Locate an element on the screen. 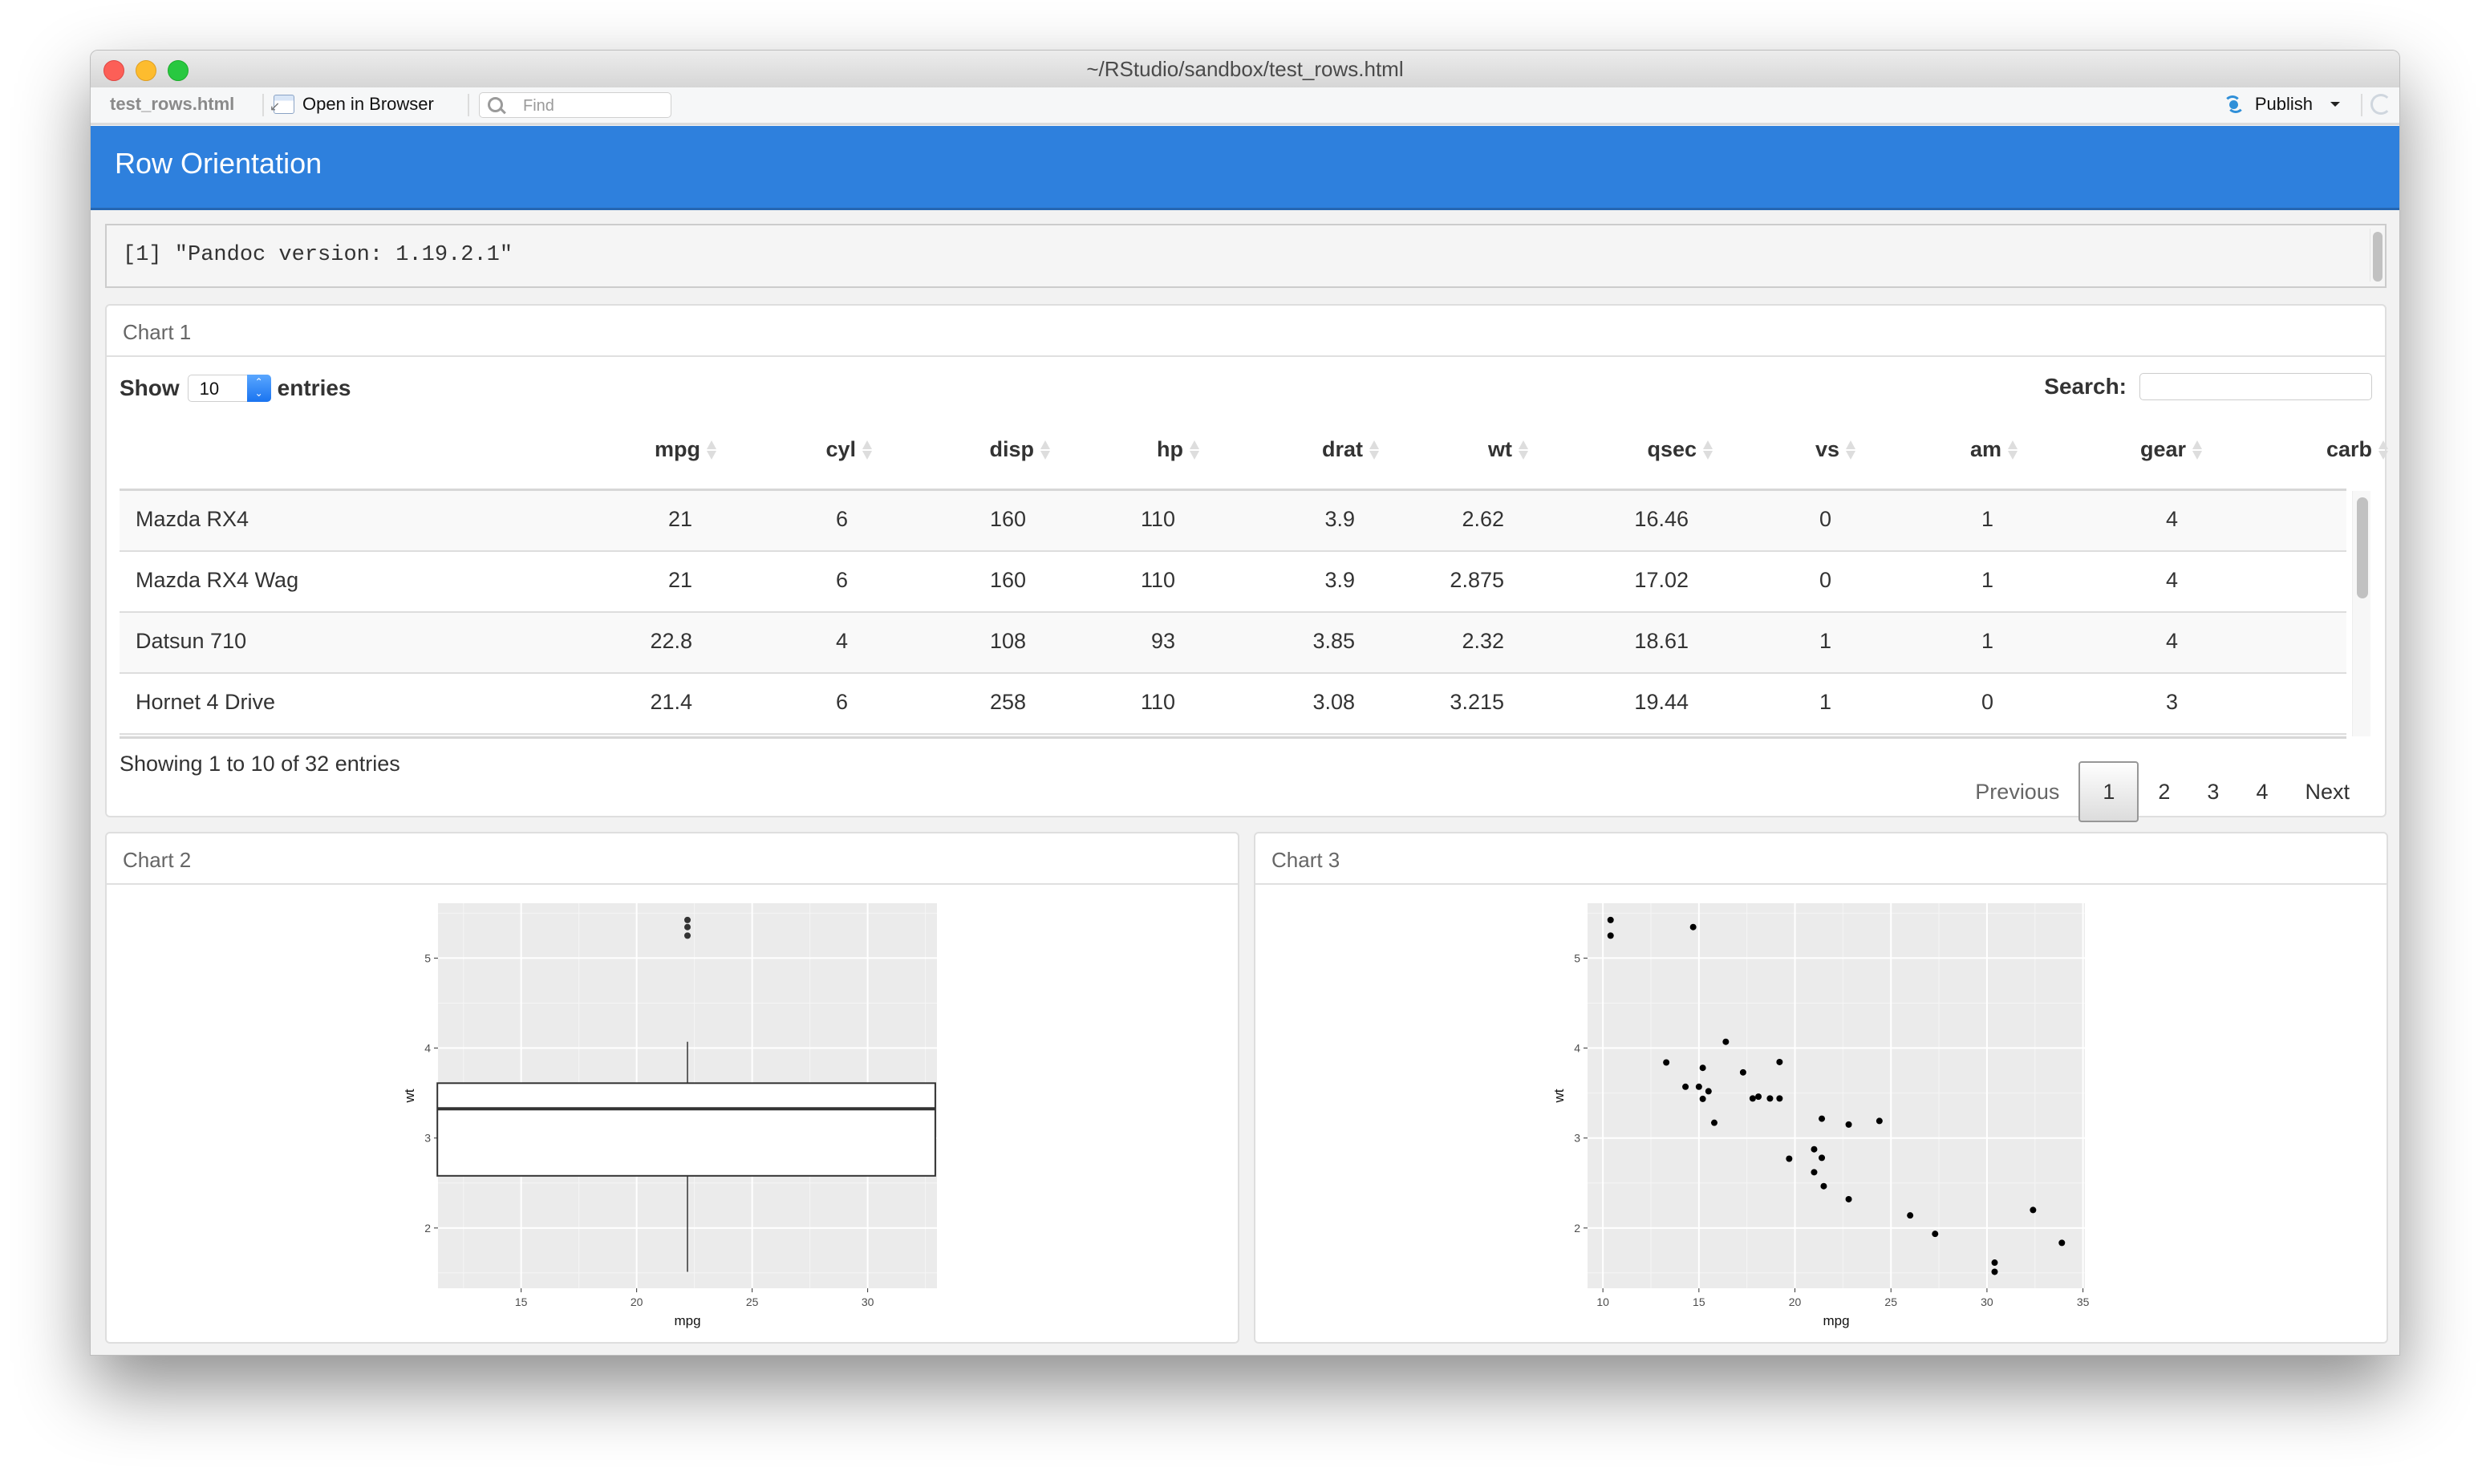  cell-hp: 93 is located at coordinates (1162, 641).